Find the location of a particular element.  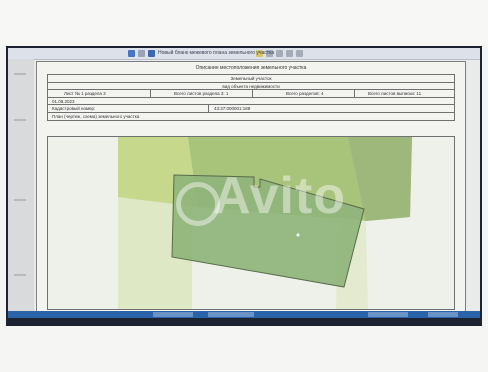

object-label: Земельный участок is located at coordinates (251, 78).